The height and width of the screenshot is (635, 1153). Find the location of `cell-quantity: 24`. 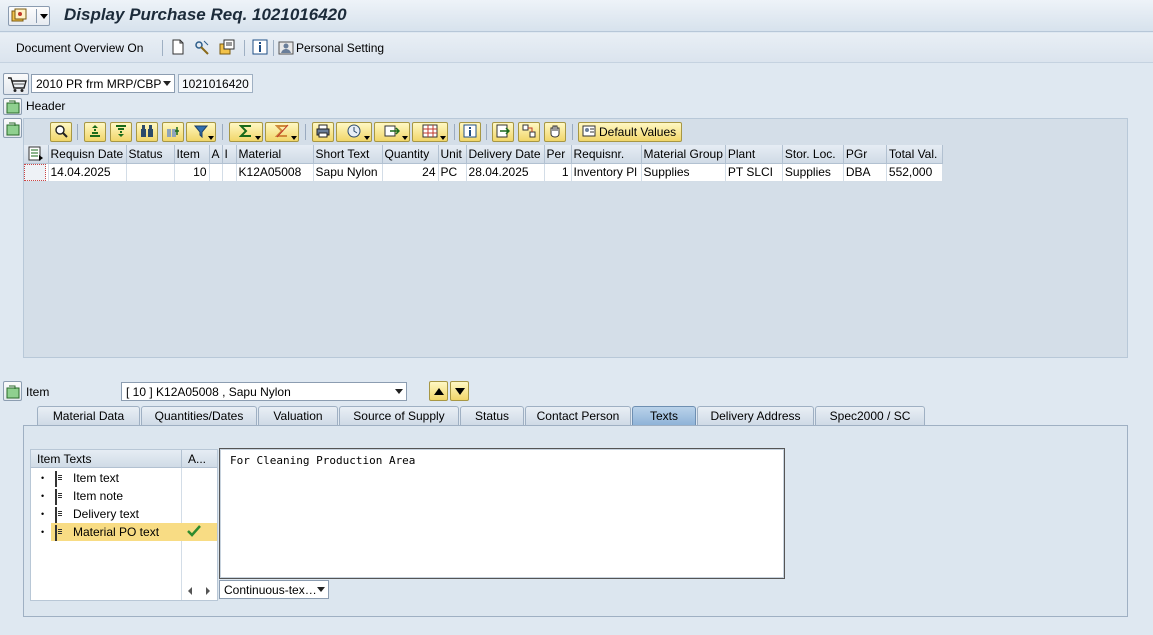

cell-quantity: 24 is located at coordinates (410, 172).